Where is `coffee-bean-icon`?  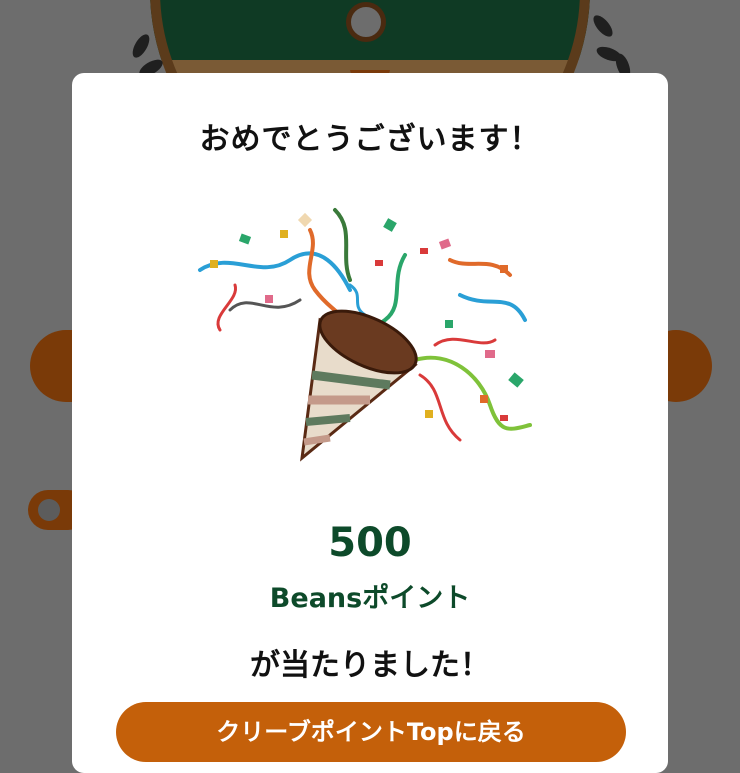 coffee-bean-icon is located at coordinates (49, 510).